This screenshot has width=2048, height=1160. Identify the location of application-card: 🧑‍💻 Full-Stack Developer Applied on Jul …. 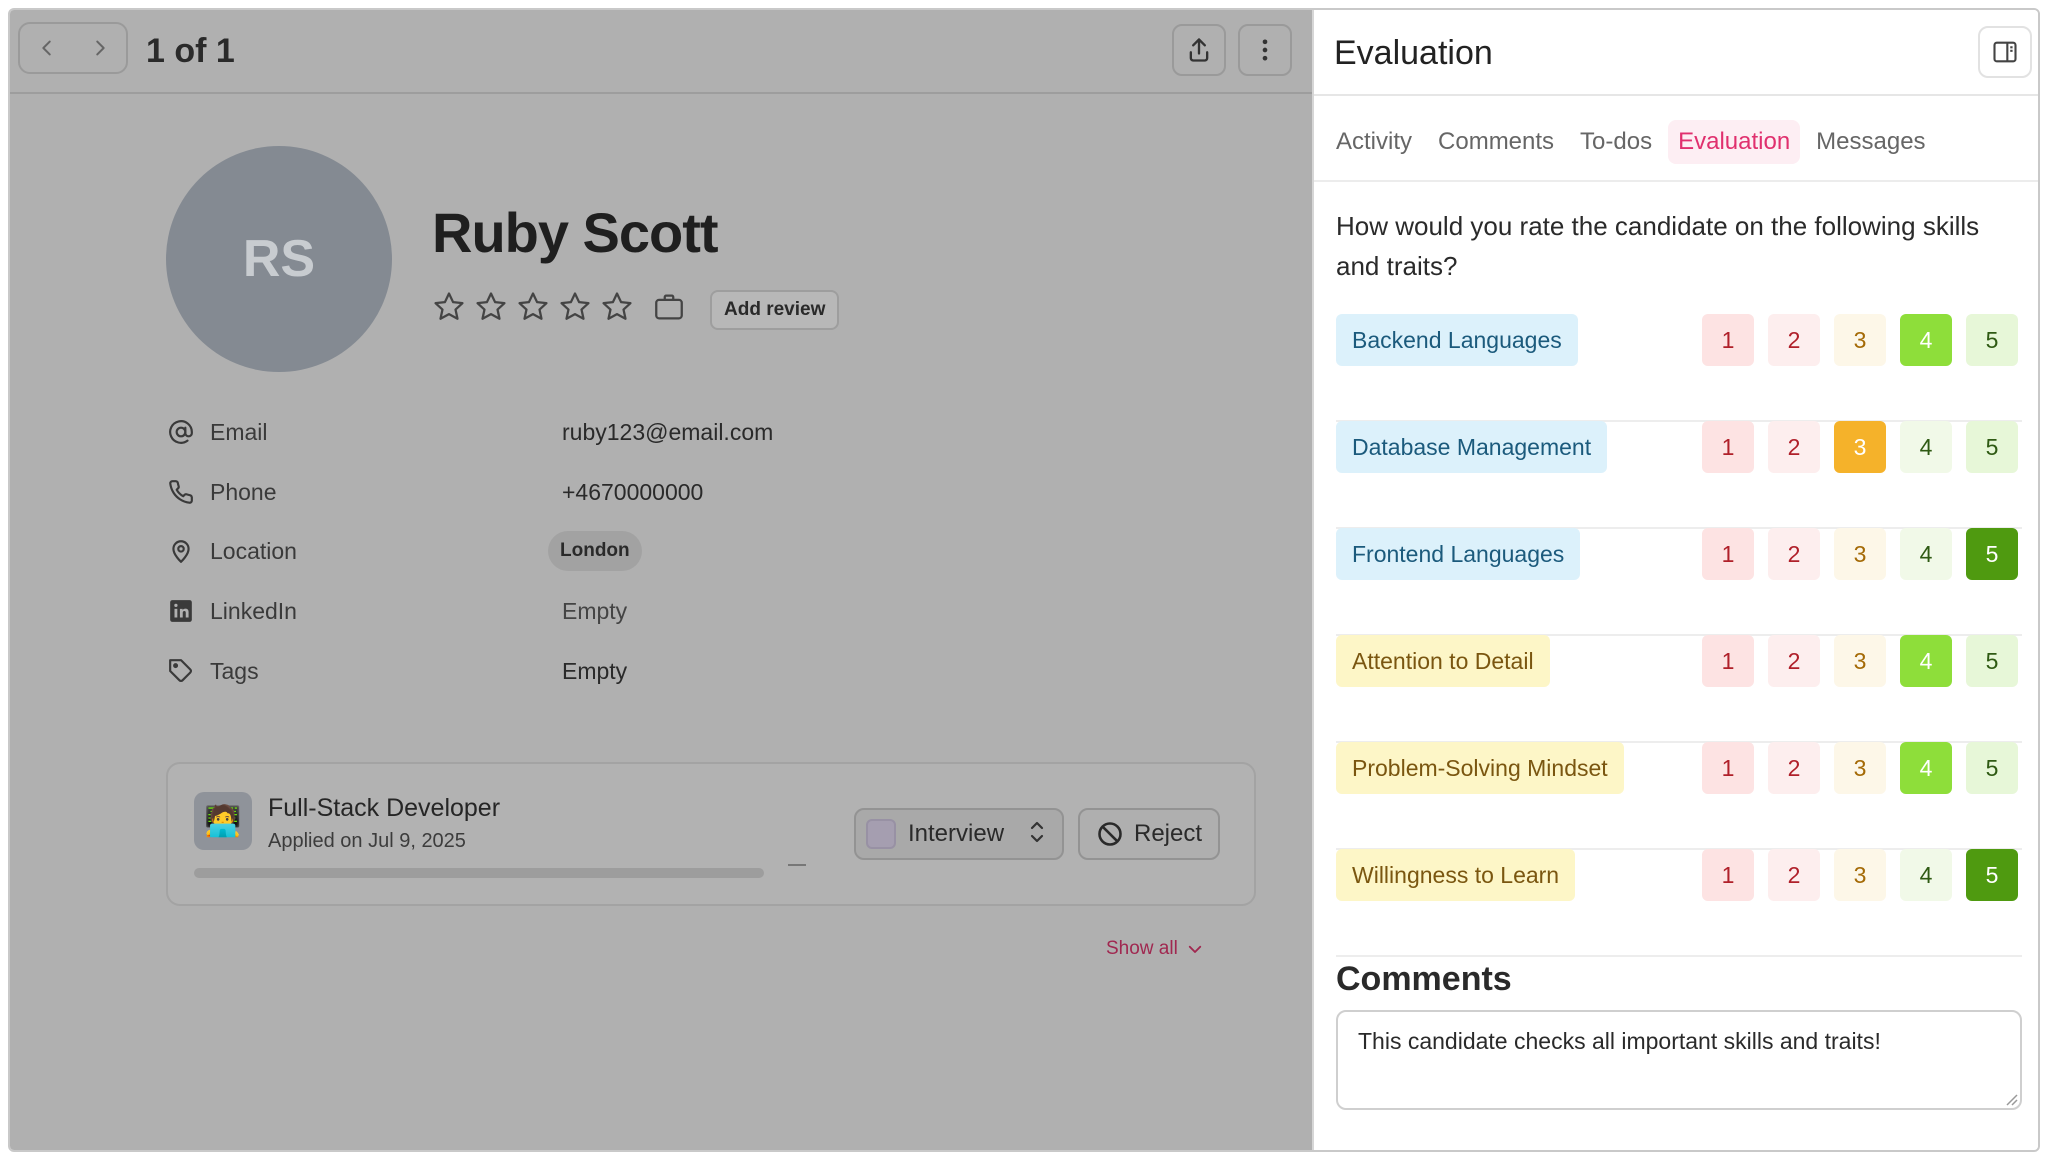
(711, 834).